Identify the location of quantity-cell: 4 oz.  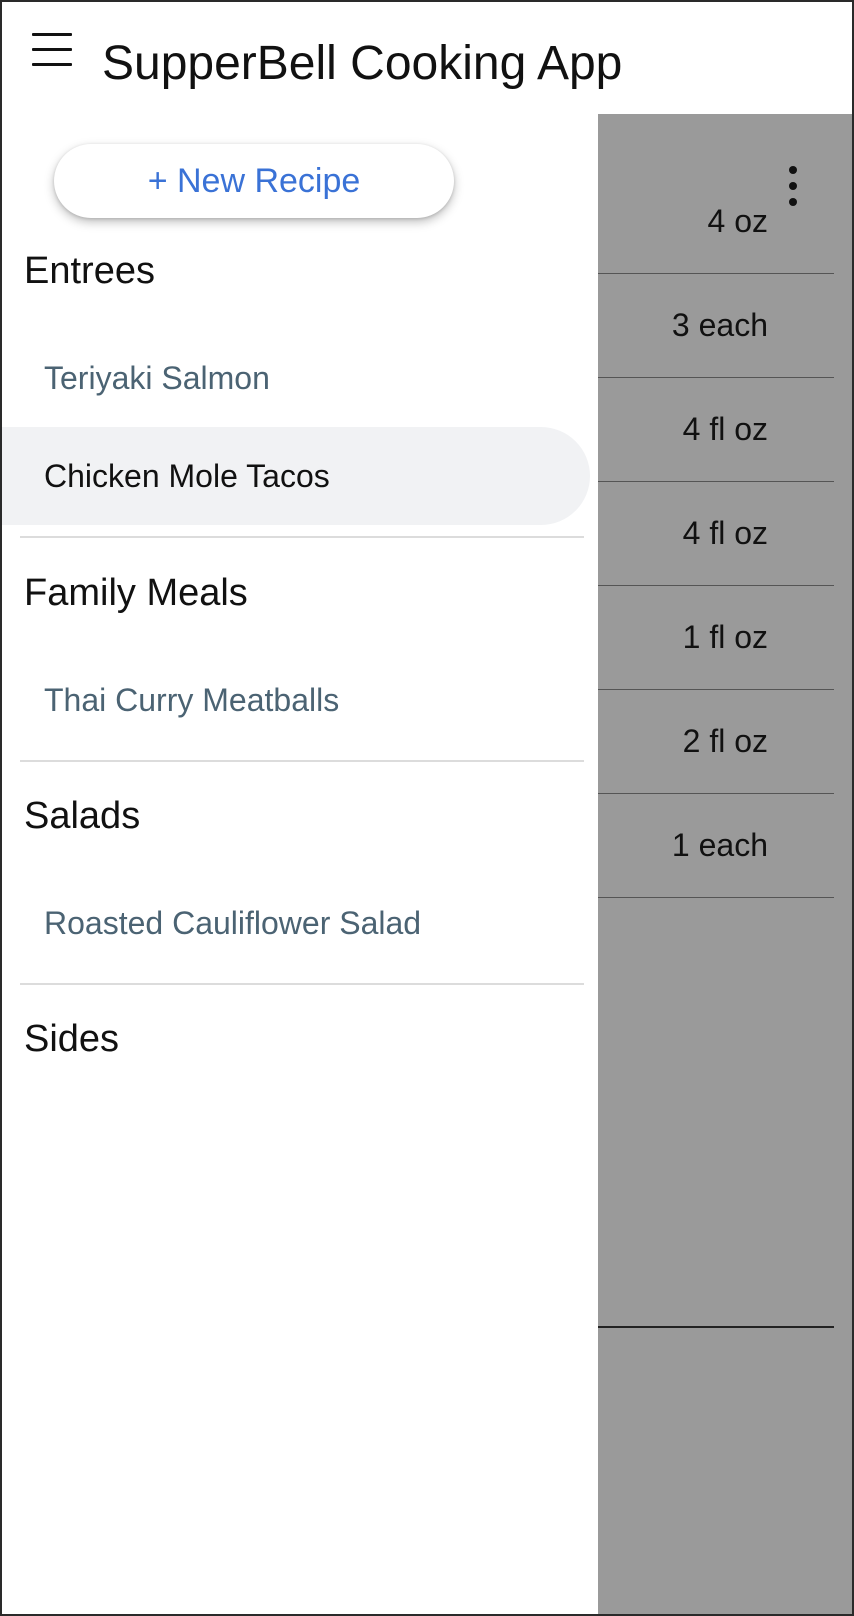
(716, 222).